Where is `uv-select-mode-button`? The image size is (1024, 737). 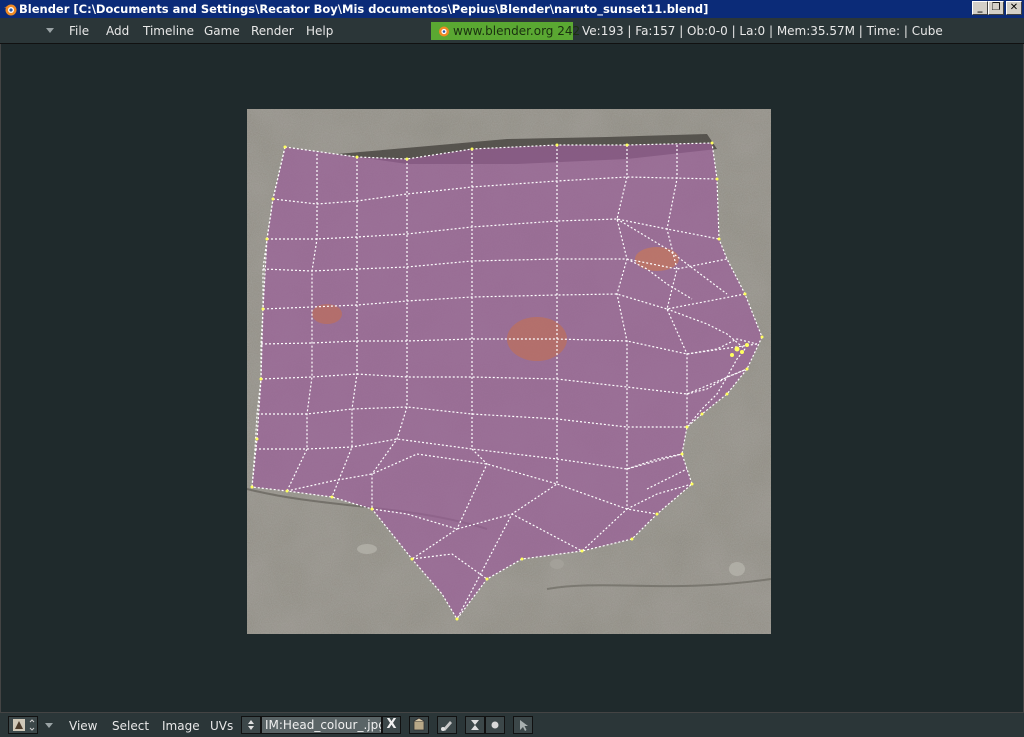 uv-select-mode-button is located at coordinates (495, 725).